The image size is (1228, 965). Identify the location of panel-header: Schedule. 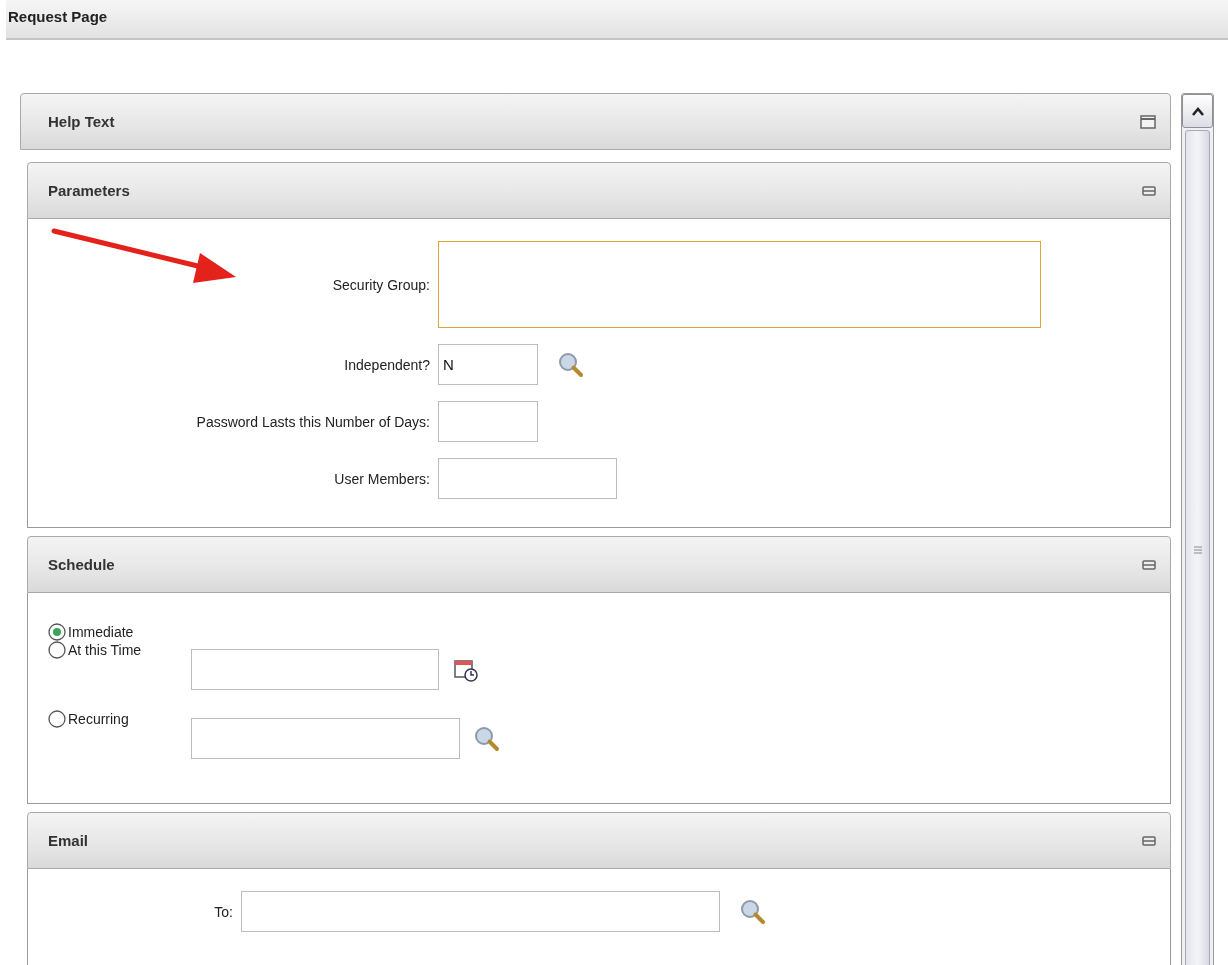
(599, 564).